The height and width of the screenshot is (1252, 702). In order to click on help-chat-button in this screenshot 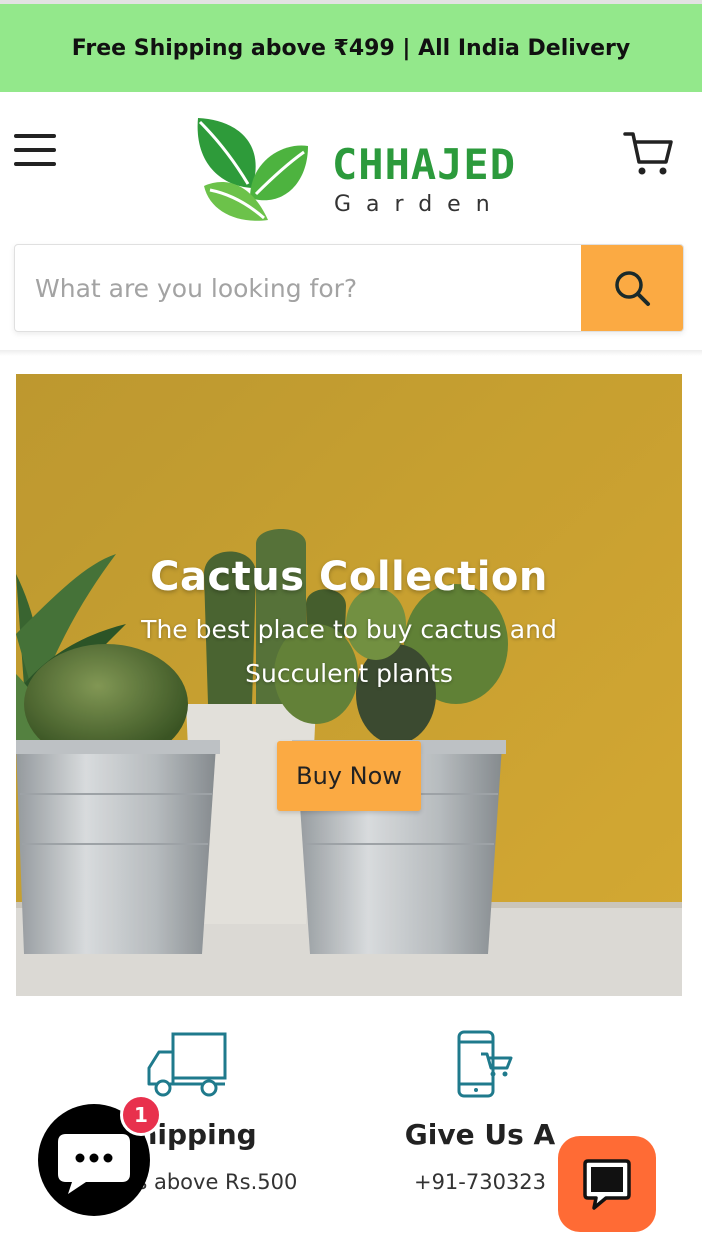, I will do `click(607, 1184)`.